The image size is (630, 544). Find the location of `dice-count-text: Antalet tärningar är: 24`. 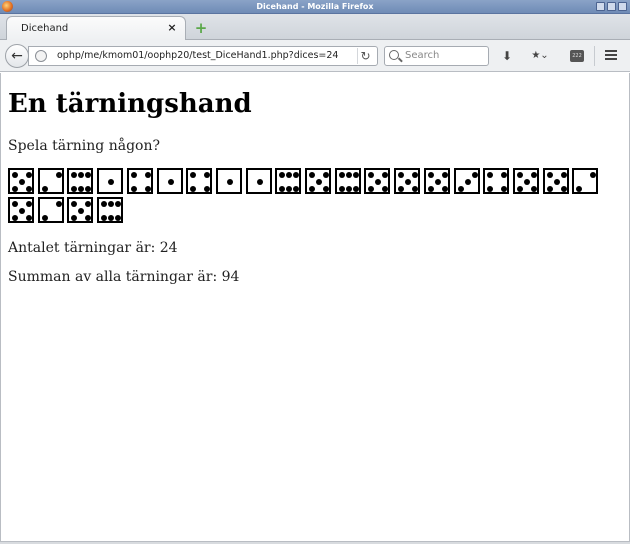

dice-count-text: Antalet tärningar är: 24 is located at coordinates (93, 248).